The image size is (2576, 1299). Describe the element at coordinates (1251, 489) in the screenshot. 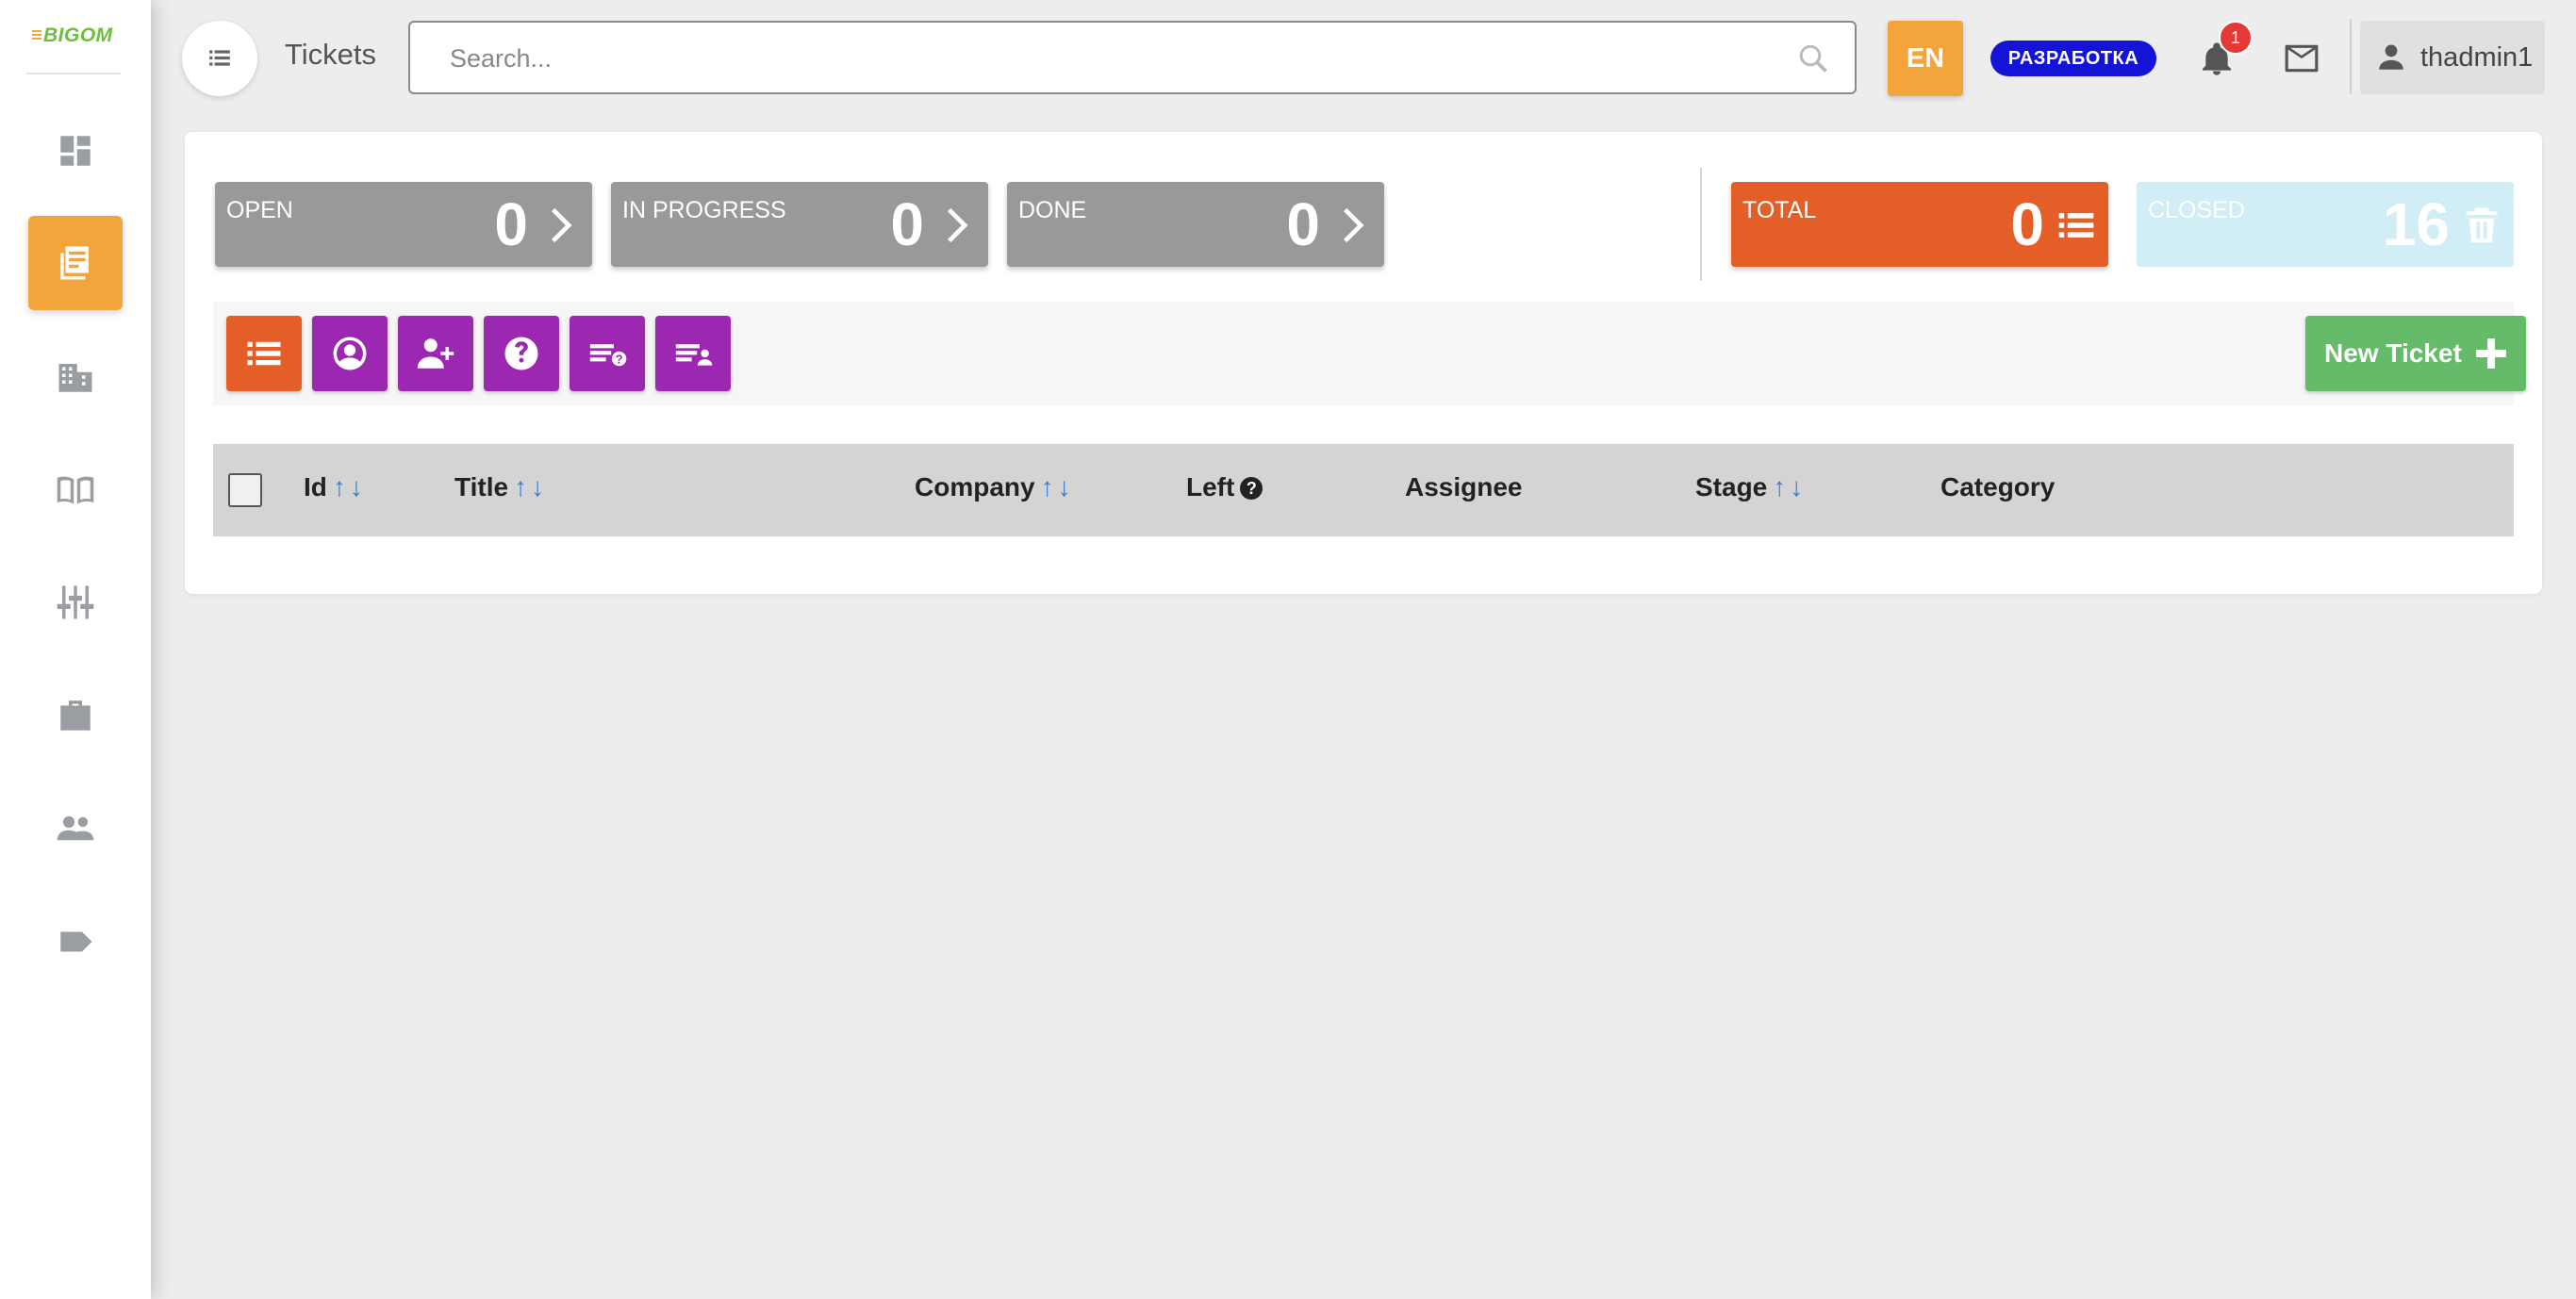

I see `help-icon: ?` at that location.